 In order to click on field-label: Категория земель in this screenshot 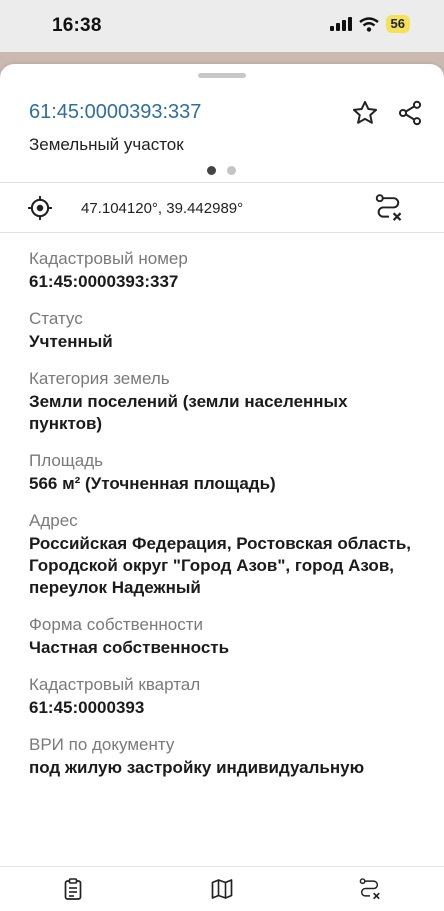, I will do `click(99, 378)`.